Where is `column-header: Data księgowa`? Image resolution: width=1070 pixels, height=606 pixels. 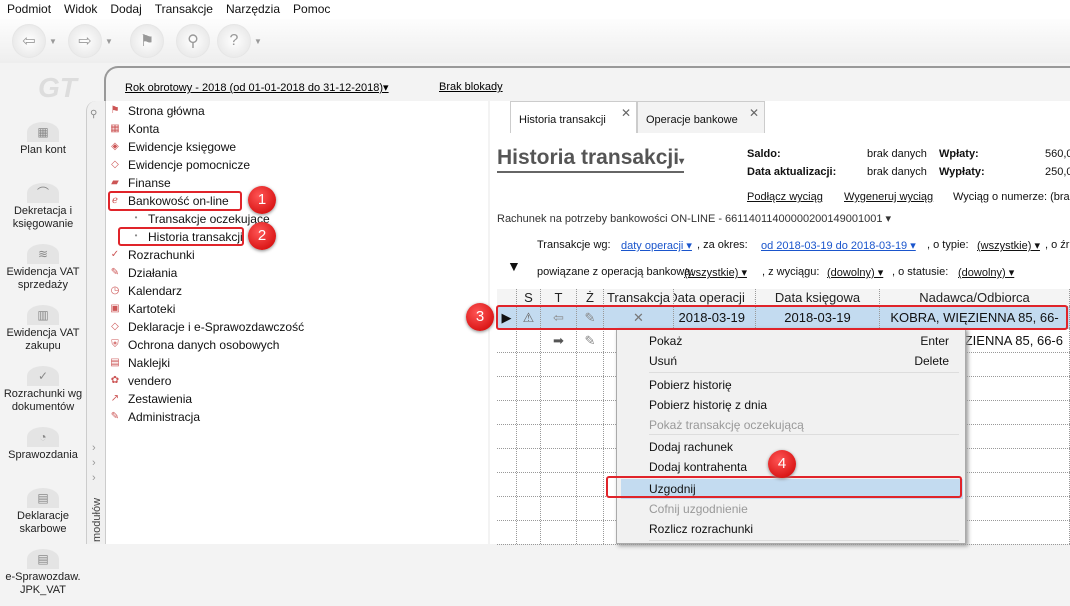
column-header: Data księgowa is located at coordinates (817, 297).